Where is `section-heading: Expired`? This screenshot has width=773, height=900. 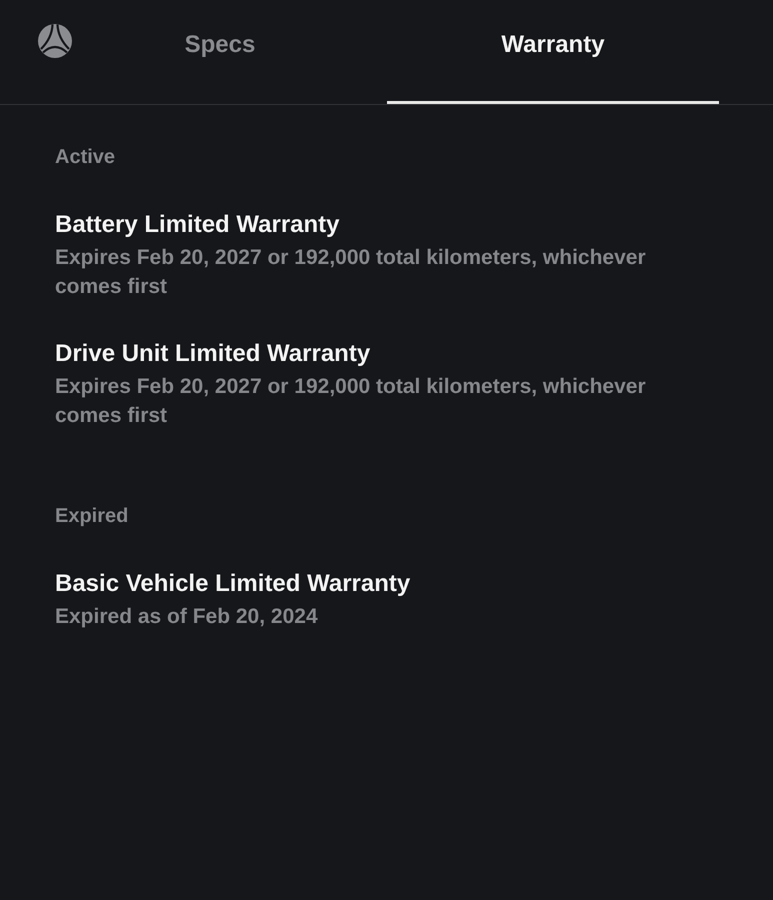 section-heading: Expired is located at coordinates (91, 516).